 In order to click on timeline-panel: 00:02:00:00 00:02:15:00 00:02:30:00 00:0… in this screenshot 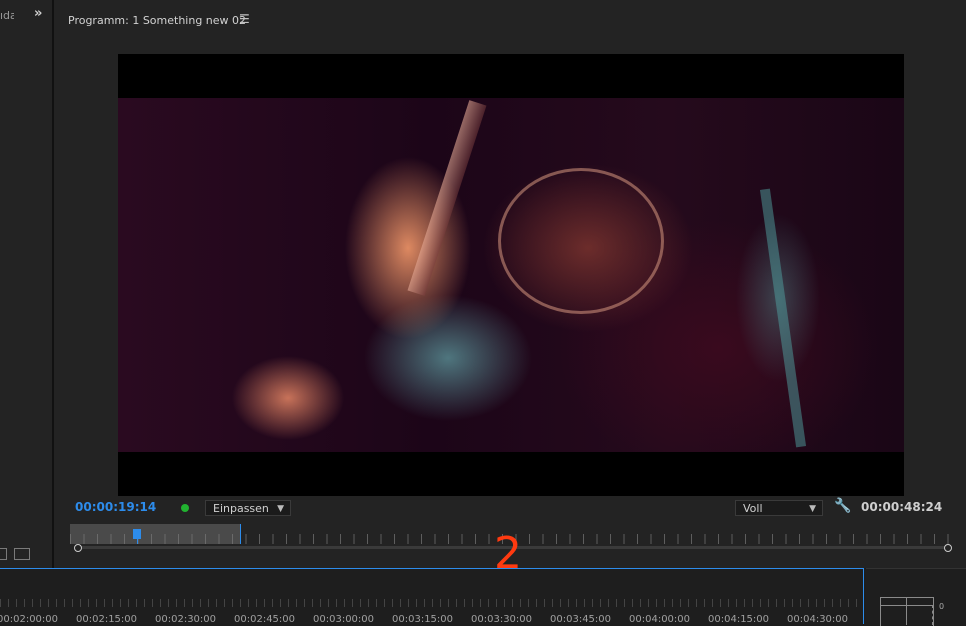, I will do `click(432, 596)`.